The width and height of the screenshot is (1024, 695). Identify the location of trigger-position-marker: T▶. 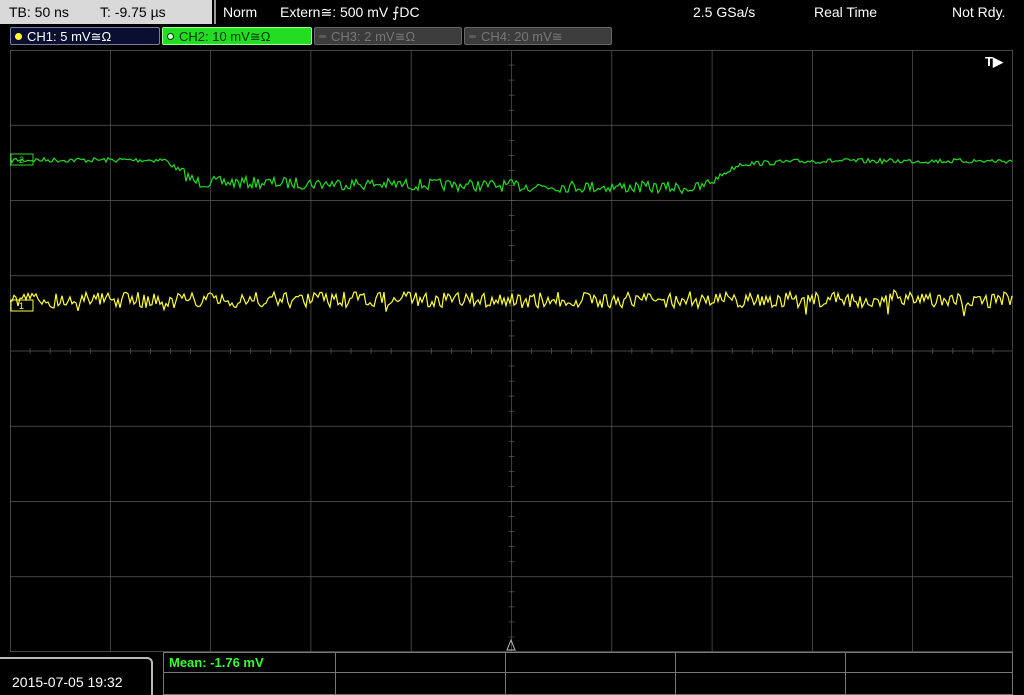
(994, 61).